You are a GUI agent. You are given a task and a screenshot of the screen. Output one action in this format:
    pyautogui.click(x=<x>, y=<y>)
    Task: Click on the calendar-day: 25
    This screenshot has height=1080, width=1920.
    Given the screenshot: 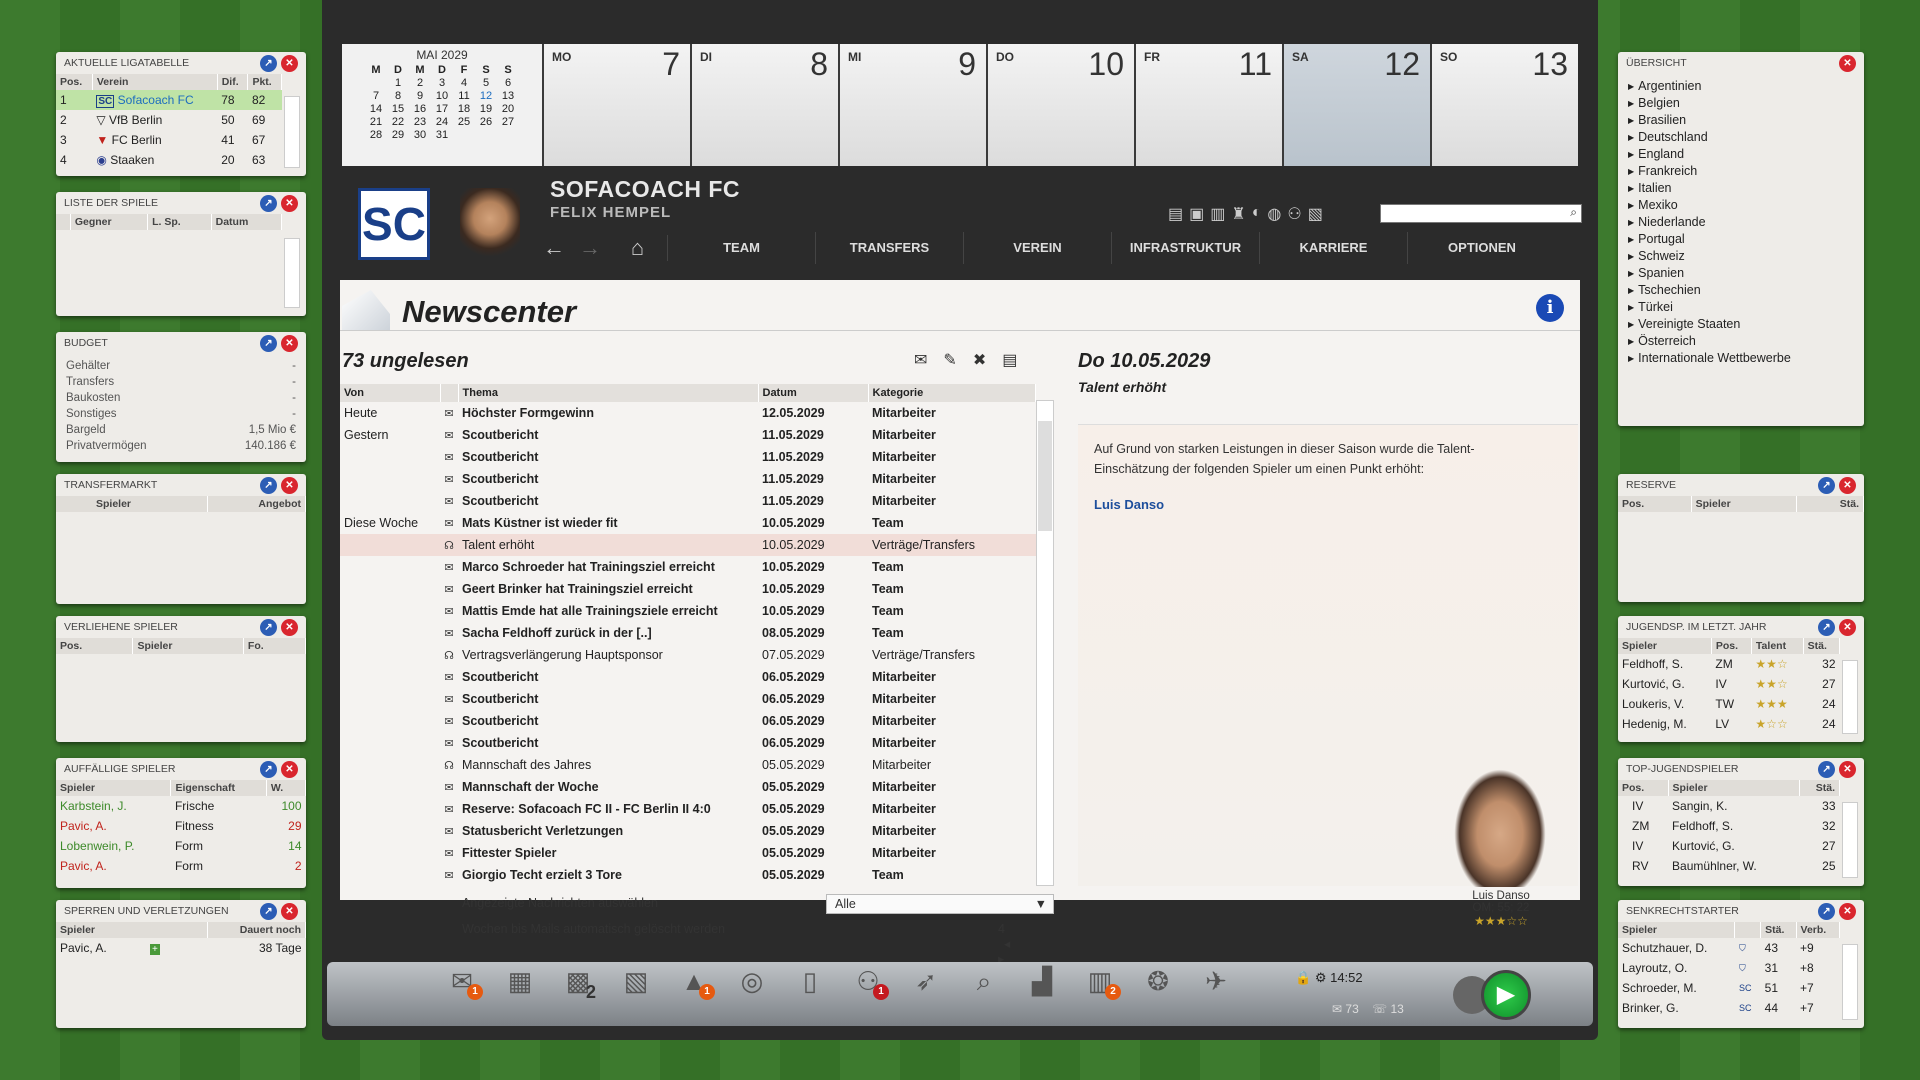 What is the action you would take?
    pyautogui.click(x=464, y=122)
    